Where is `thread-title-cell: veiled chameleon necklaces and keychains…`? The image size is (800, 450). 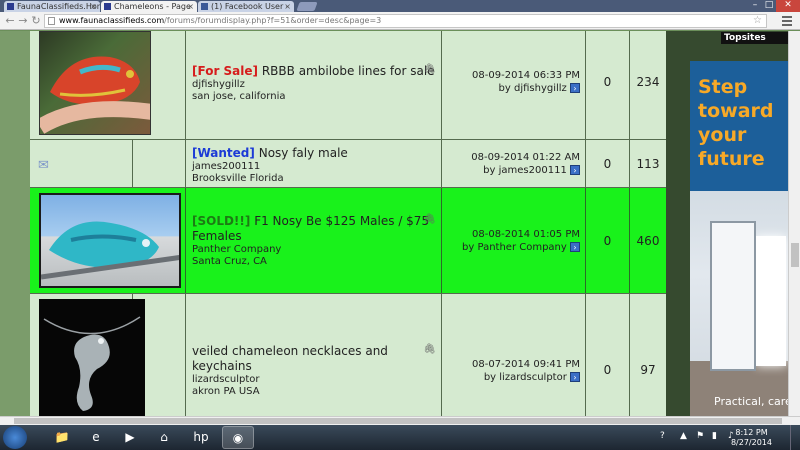 thread-title-cell: veiled chameleon necklaces and keychains… is located at coordinates (314, 355).